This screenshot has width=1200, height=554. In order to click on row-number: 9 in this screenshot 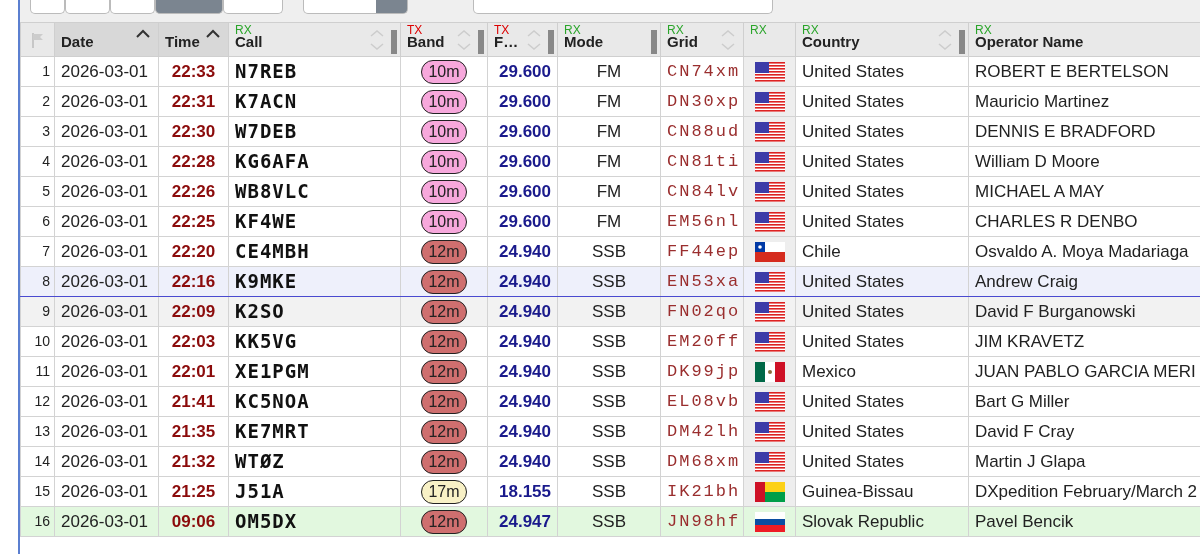, I will do `click(37, 311)`.